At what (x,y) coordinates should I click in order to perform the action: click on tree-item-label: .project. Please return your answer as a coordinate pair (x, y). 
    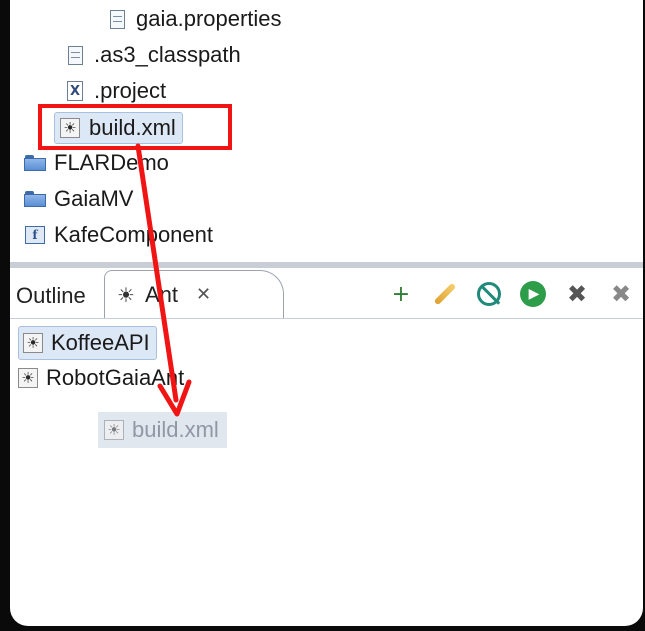
    Looking at the image, I should click on (130, 90).